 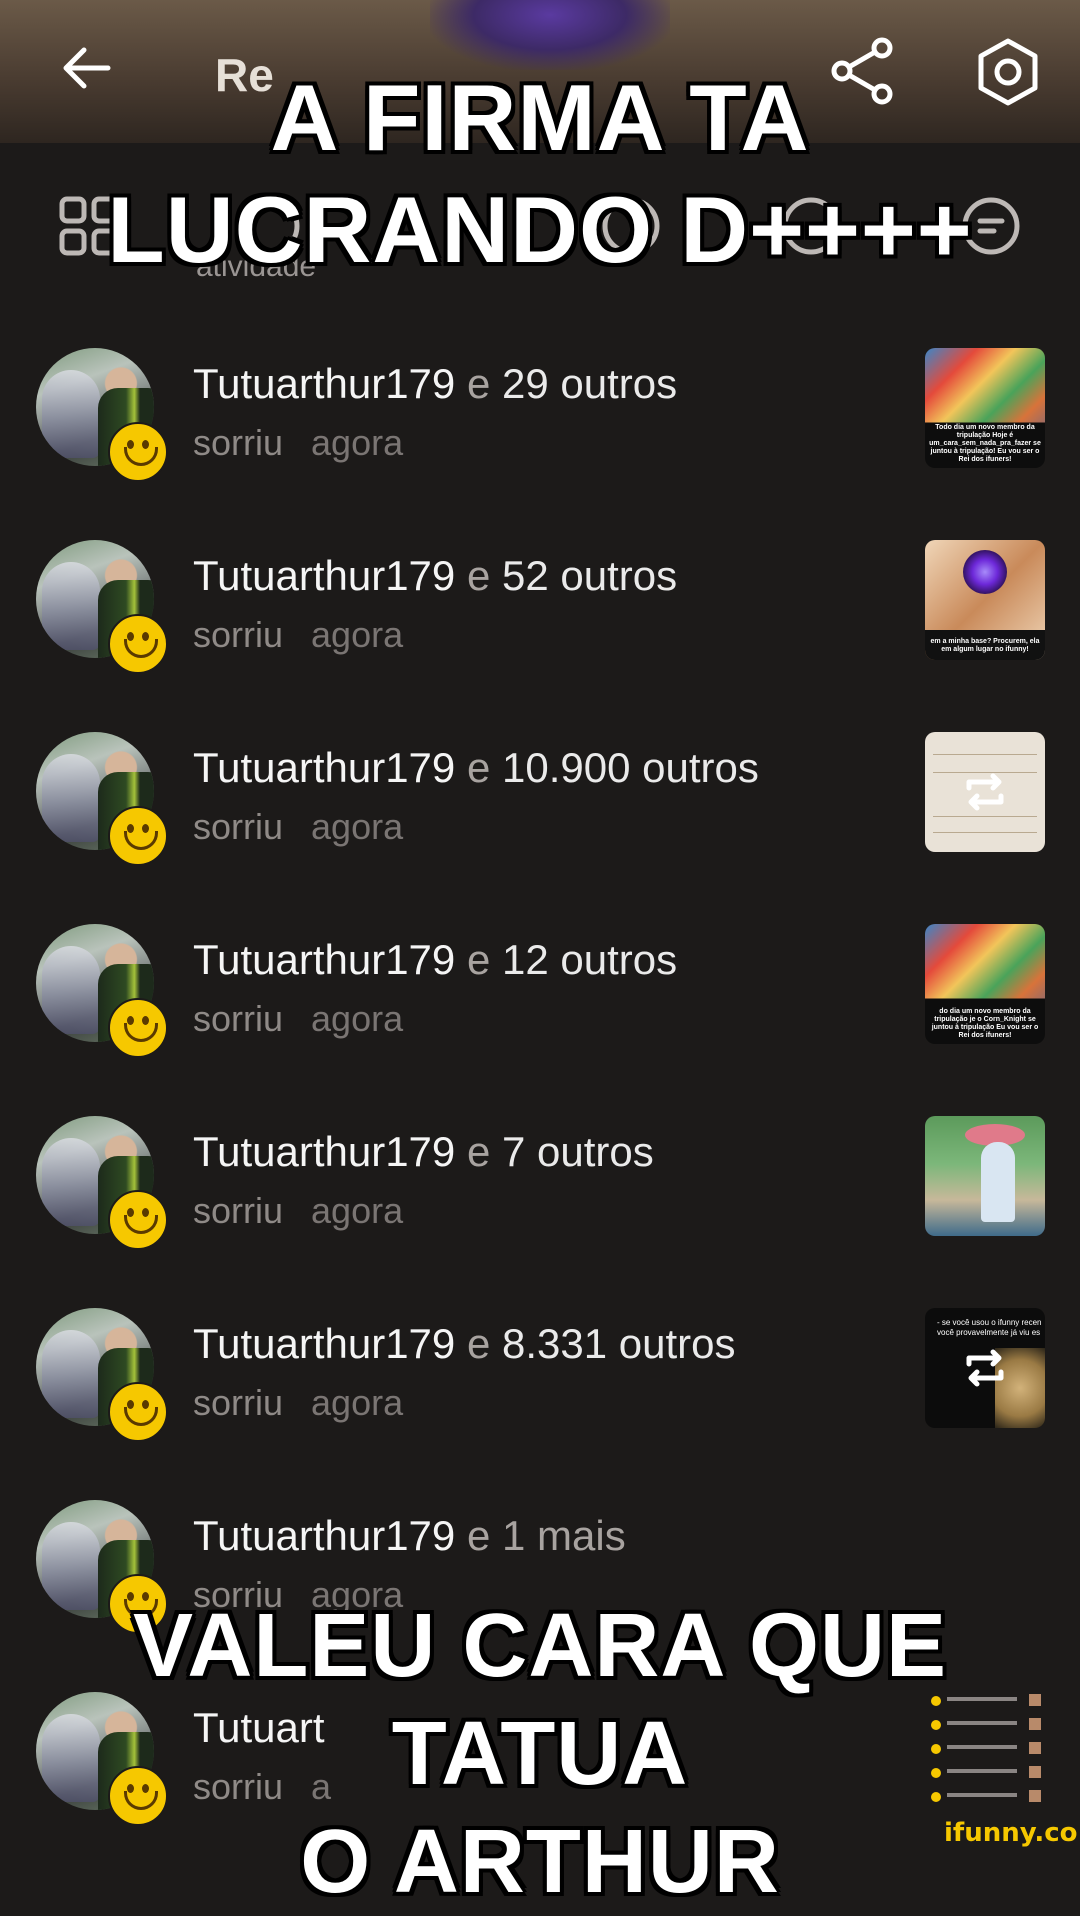 I want to click on meme-bottom-line-2: O ARTHUR, so click(x=540, y=1862).